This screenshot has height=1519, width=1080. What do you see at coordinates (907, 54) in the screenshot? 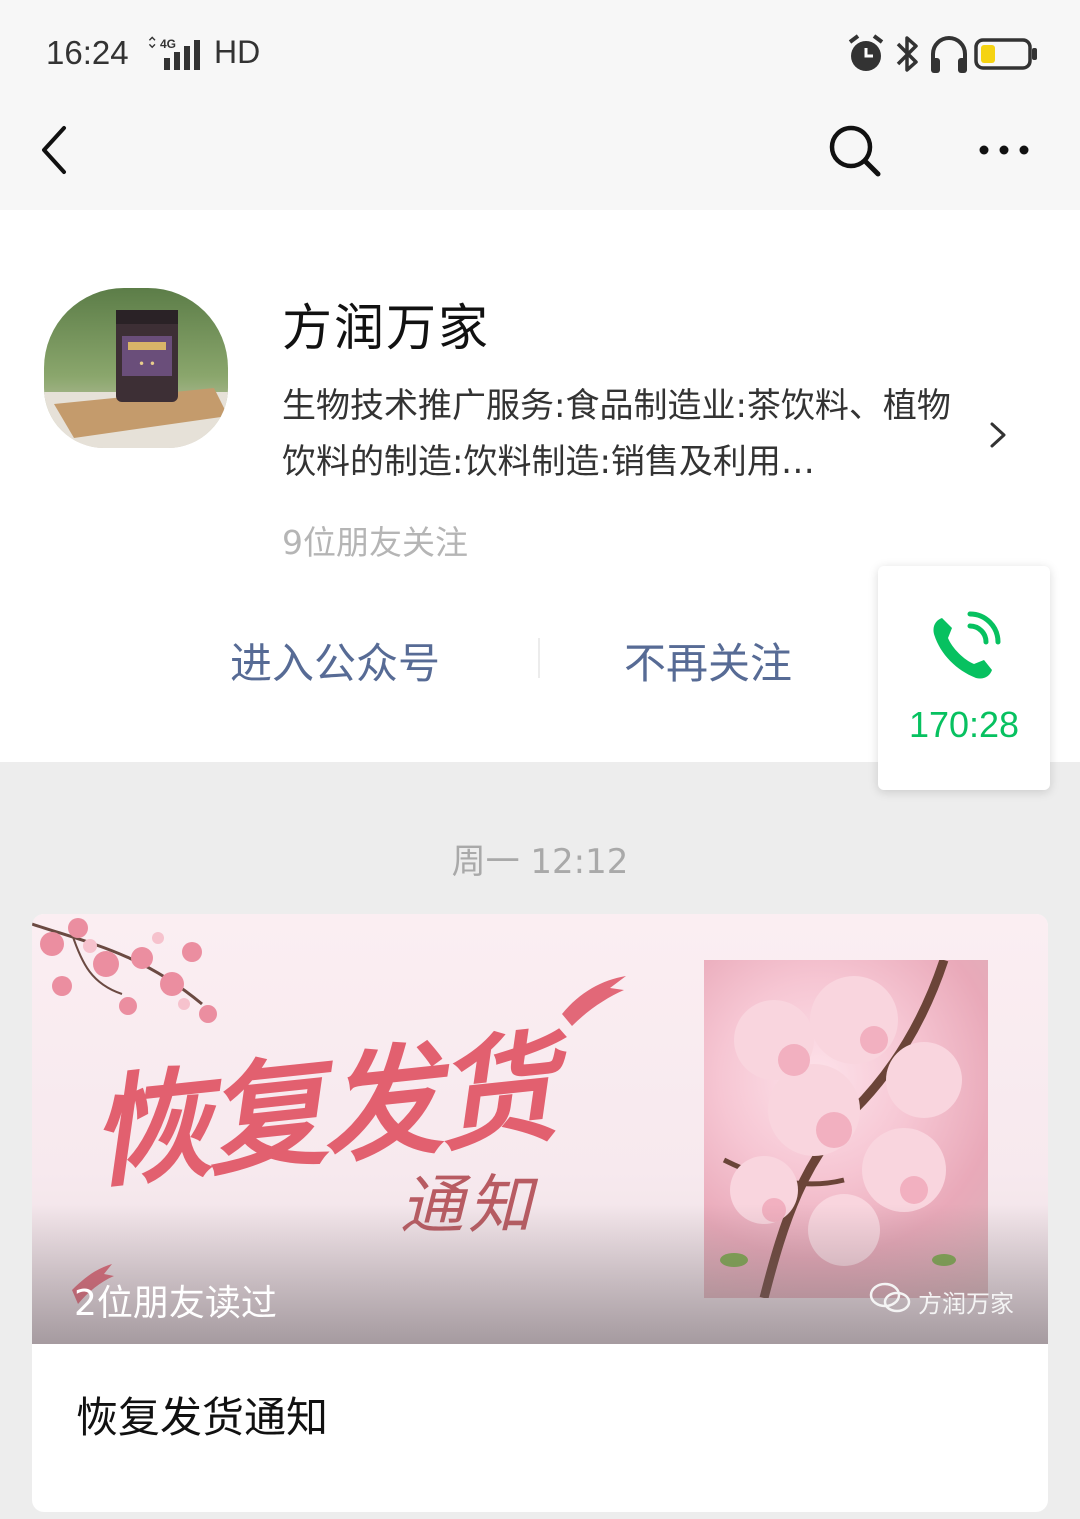
I see `bluetooth-icon` at bounding box center [907, 54].